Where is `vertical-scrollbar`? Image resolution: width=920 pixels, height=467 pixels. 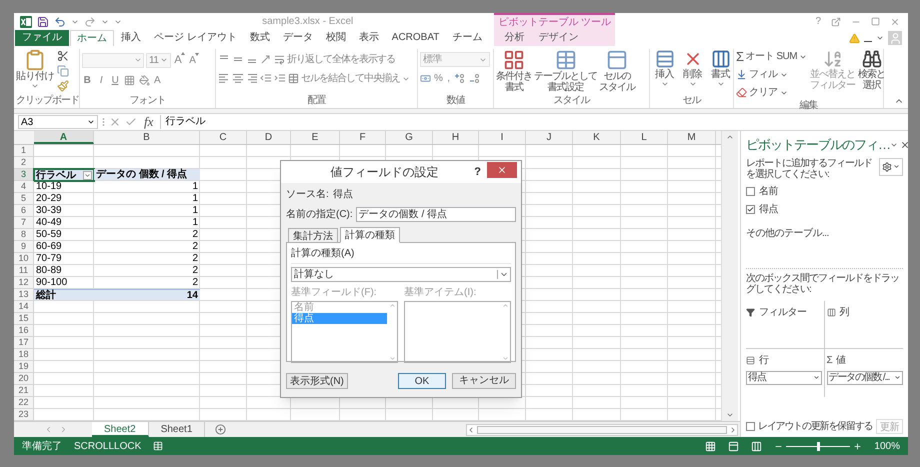
vertical-scrollbar is located at coordinates (729, 276).